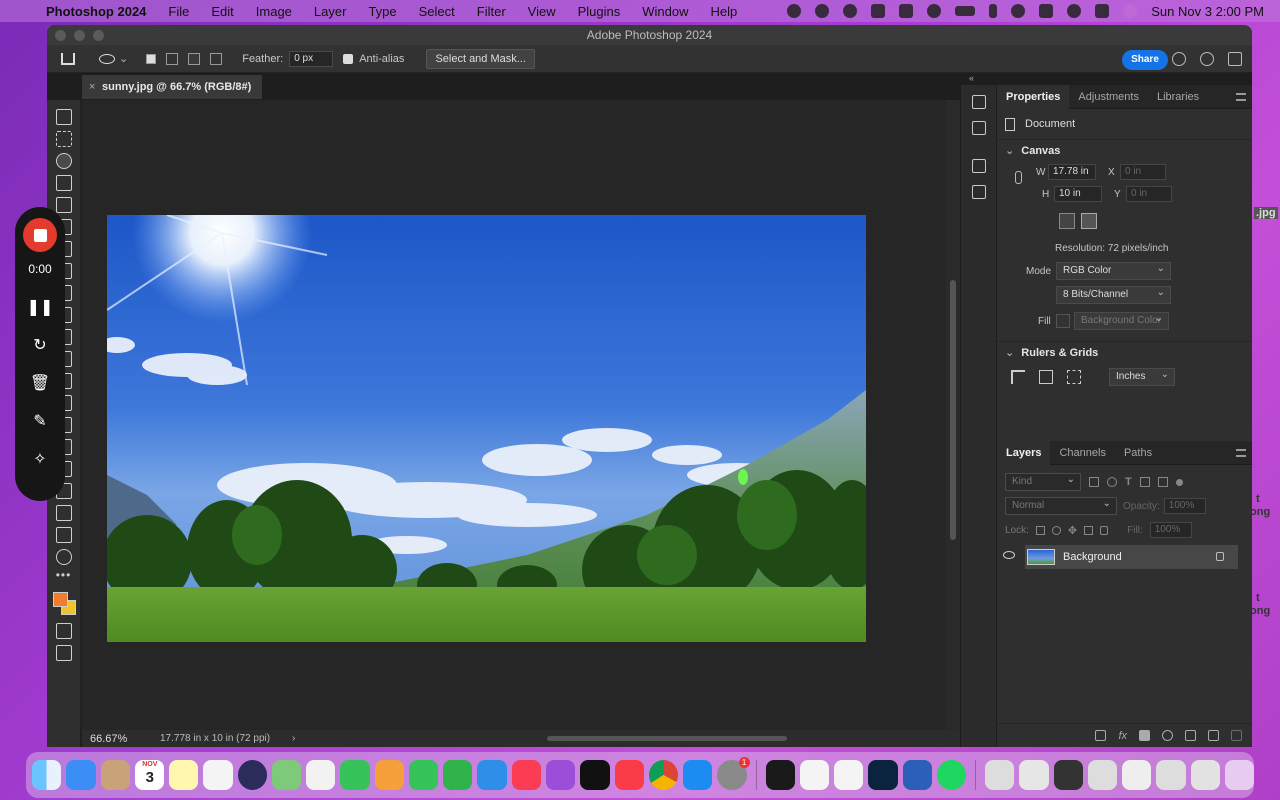 The height and width of the screenshot is (800, 1280). What do you see at coordinates (348, 58) in the screenshot?
I see `antialias-checkbox` at bounding box center [348, 58].